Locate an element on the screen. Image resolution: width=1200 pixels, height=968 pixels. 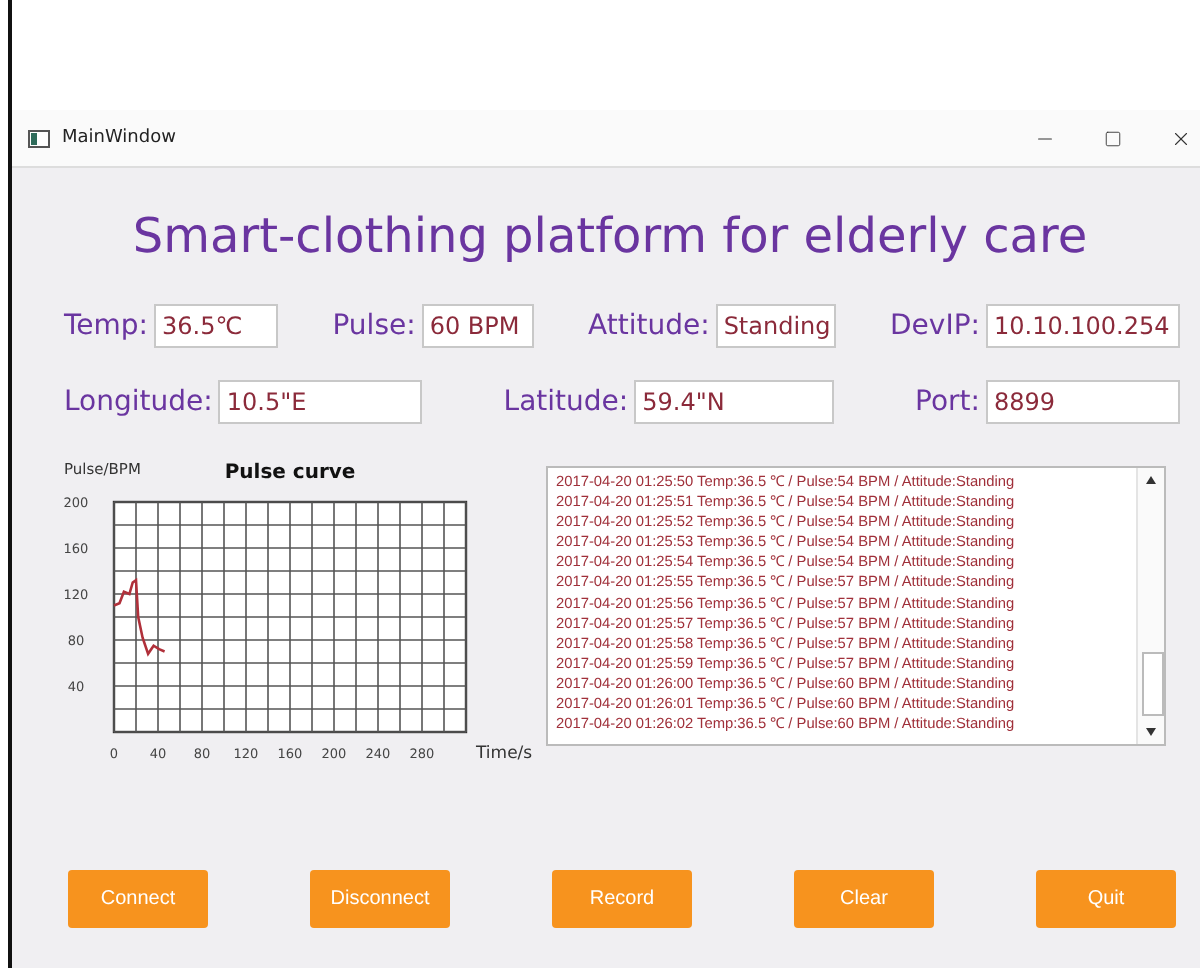
field-label: Attitude: is located at coordinates (649, 326).